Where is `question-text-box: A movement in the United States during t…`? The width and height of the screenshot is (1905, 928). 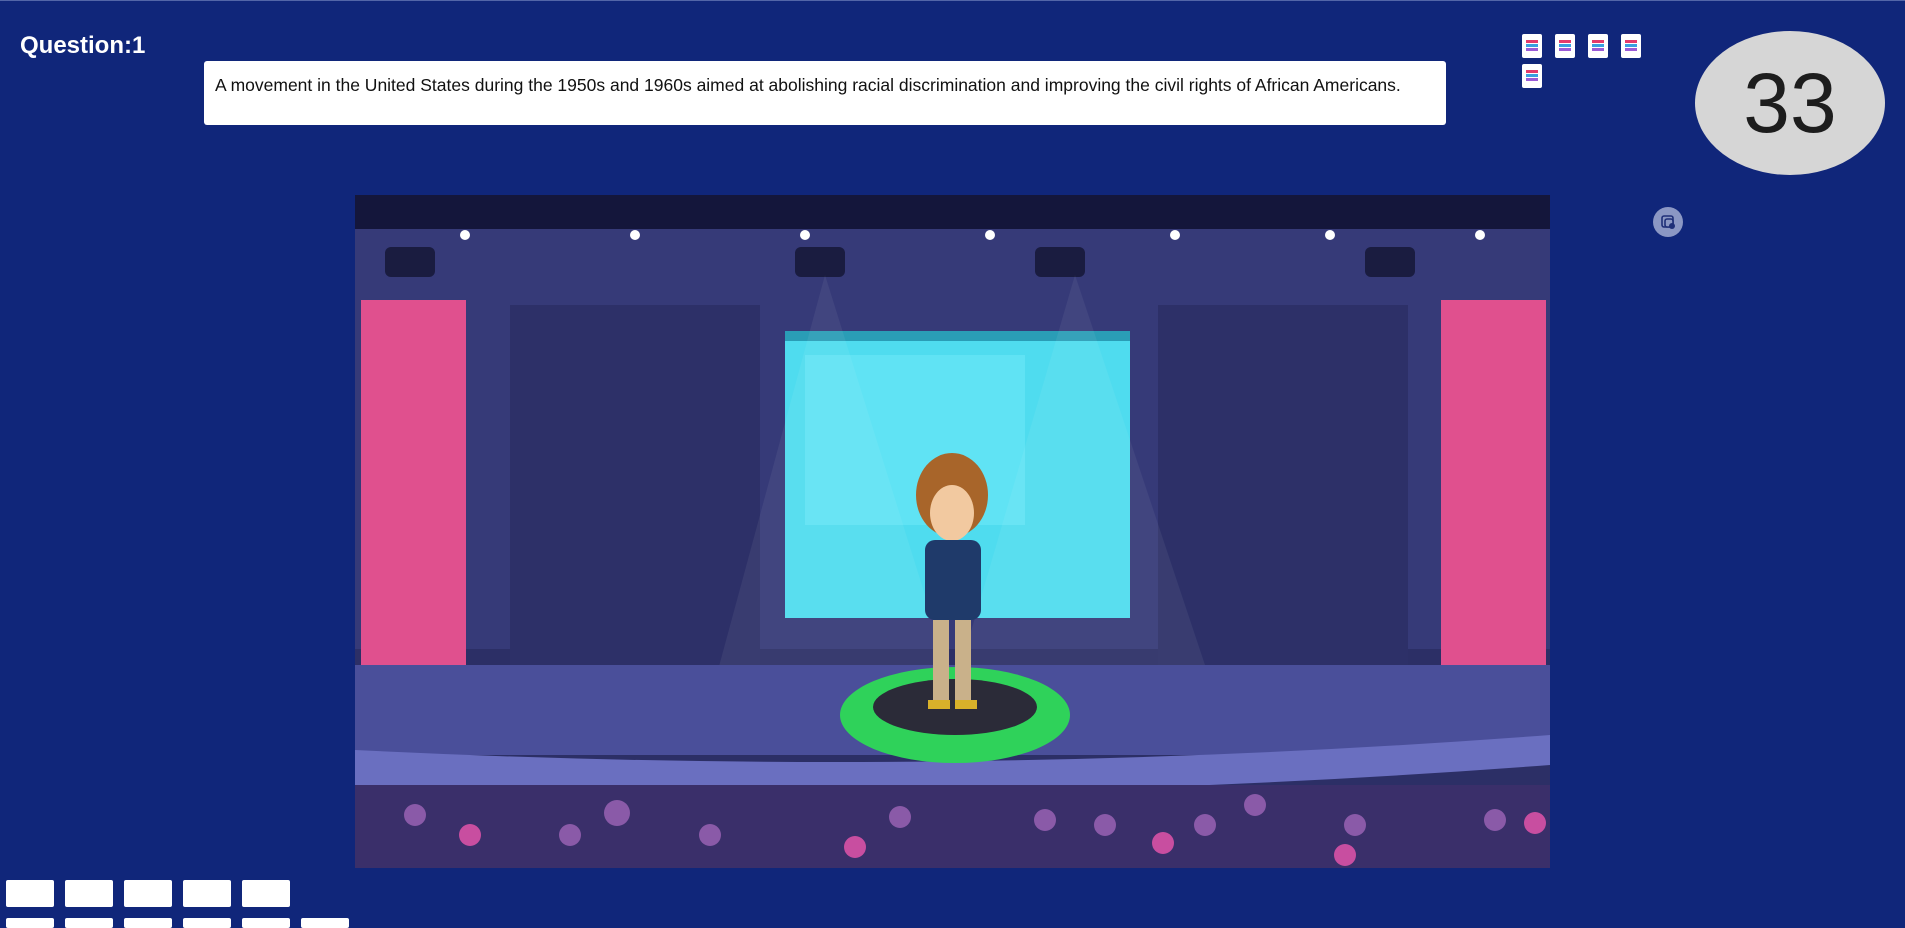 question-text-box: A movement in the United States during t… is located at coordinates (825, 93).